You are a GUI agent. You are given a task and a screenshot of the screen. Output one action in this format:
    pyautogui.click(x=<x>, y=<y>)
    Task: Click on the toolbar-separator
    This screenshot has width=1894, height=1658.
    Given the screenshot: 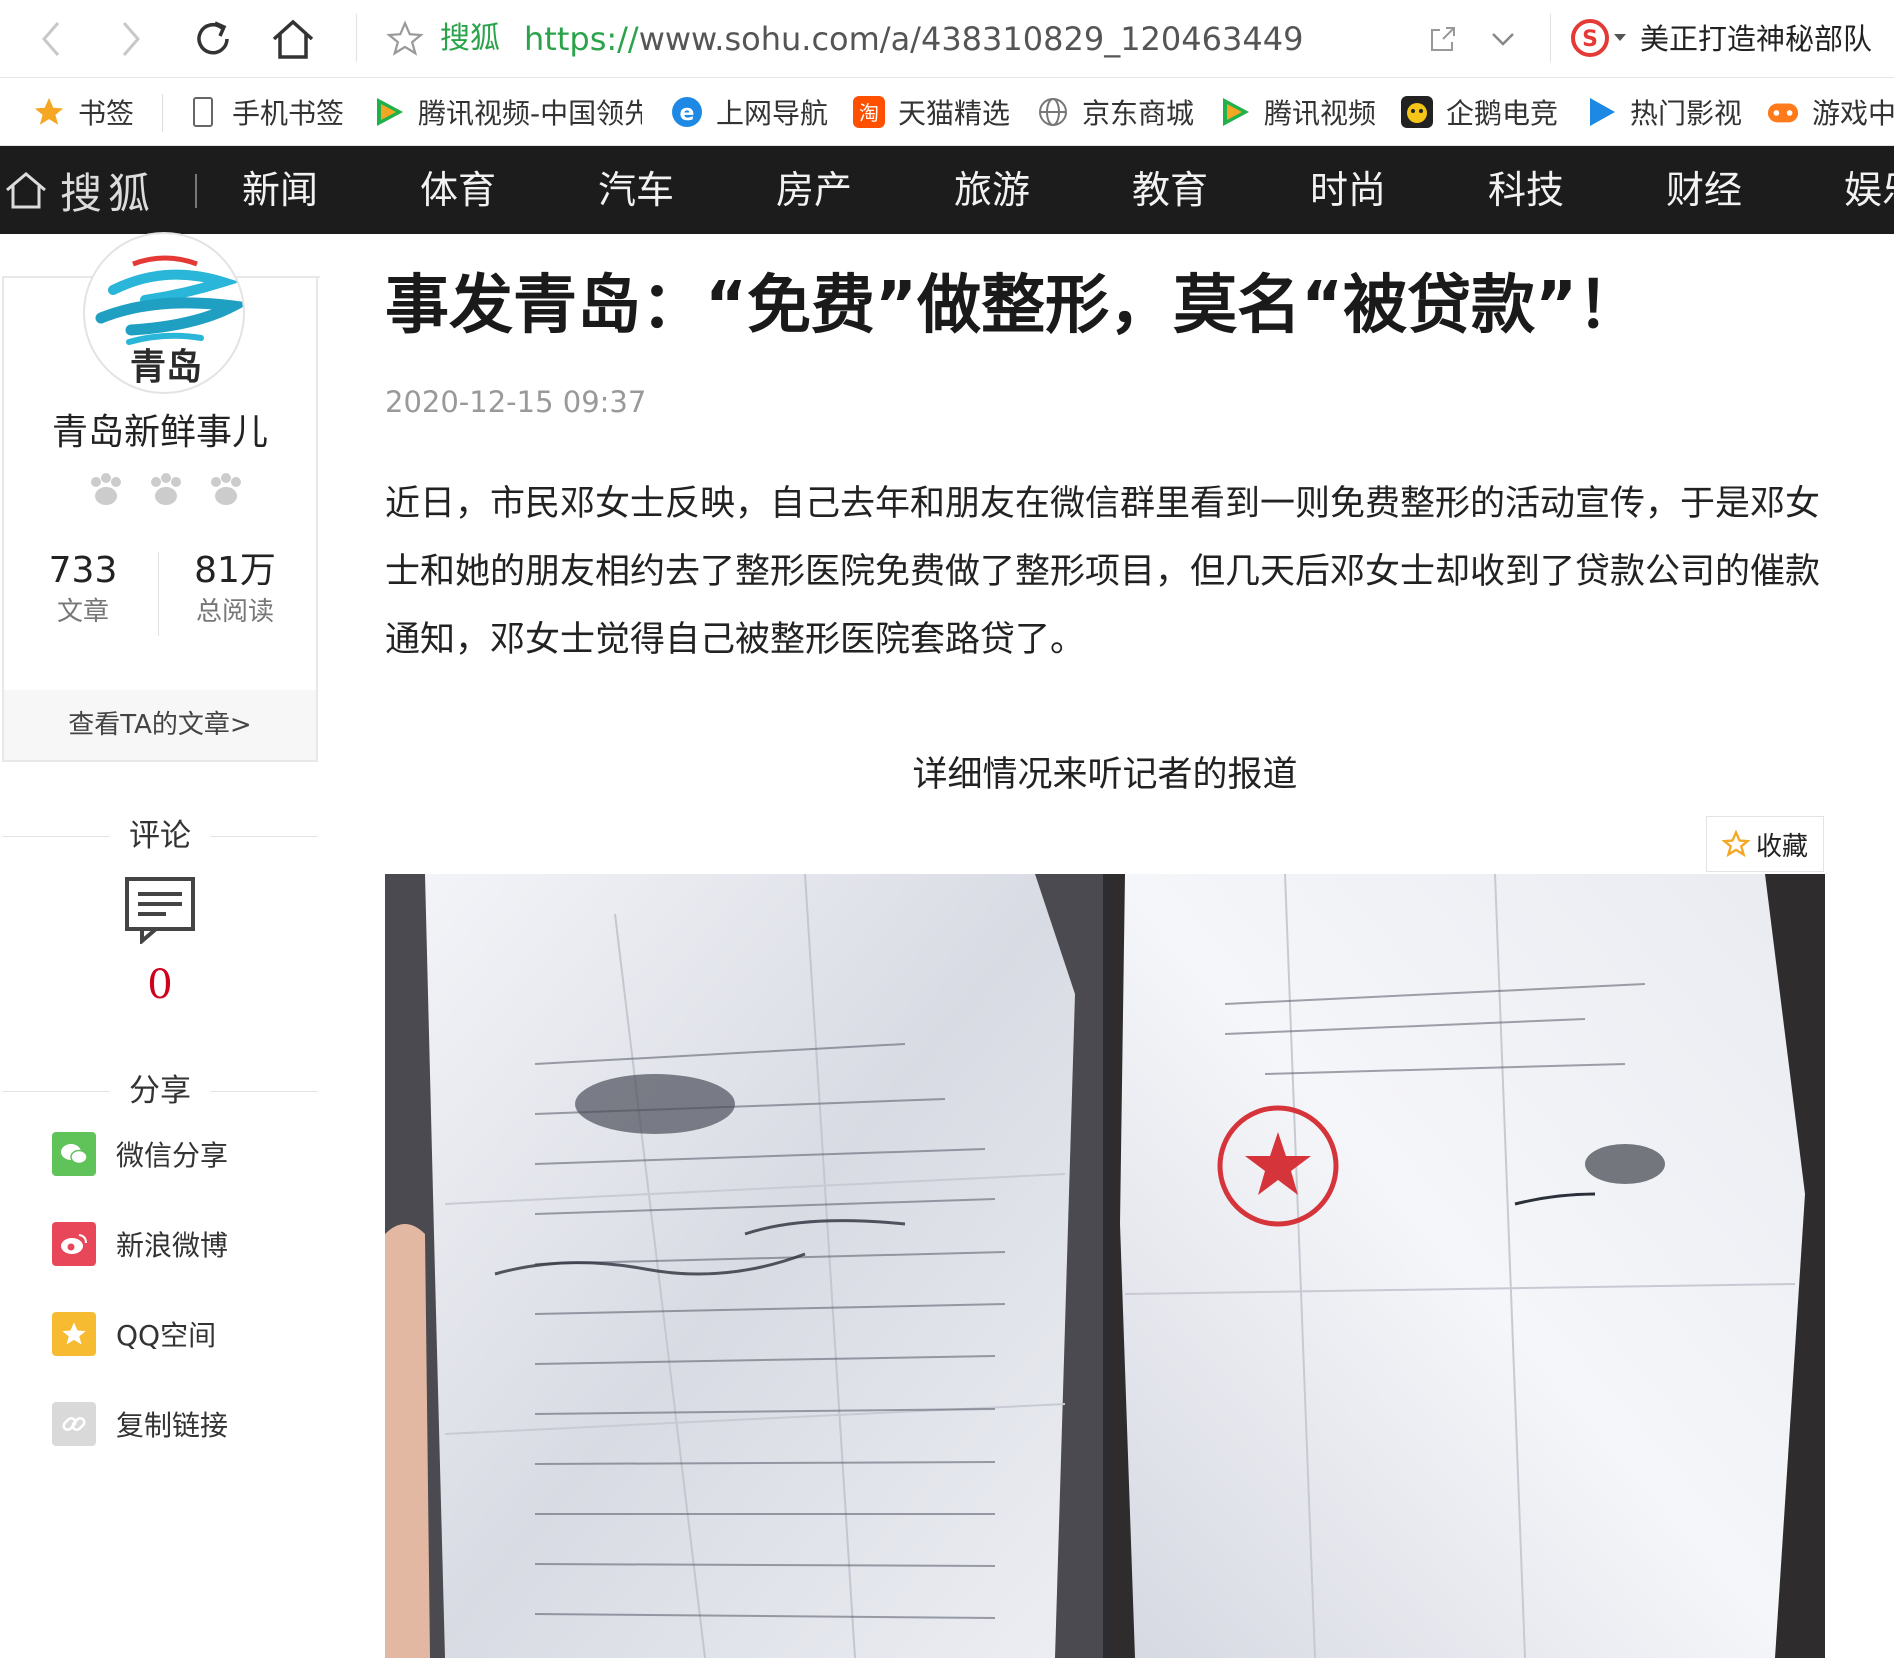 What is the action you would take?
    pyautogui.click(x=1550, y=38)
    